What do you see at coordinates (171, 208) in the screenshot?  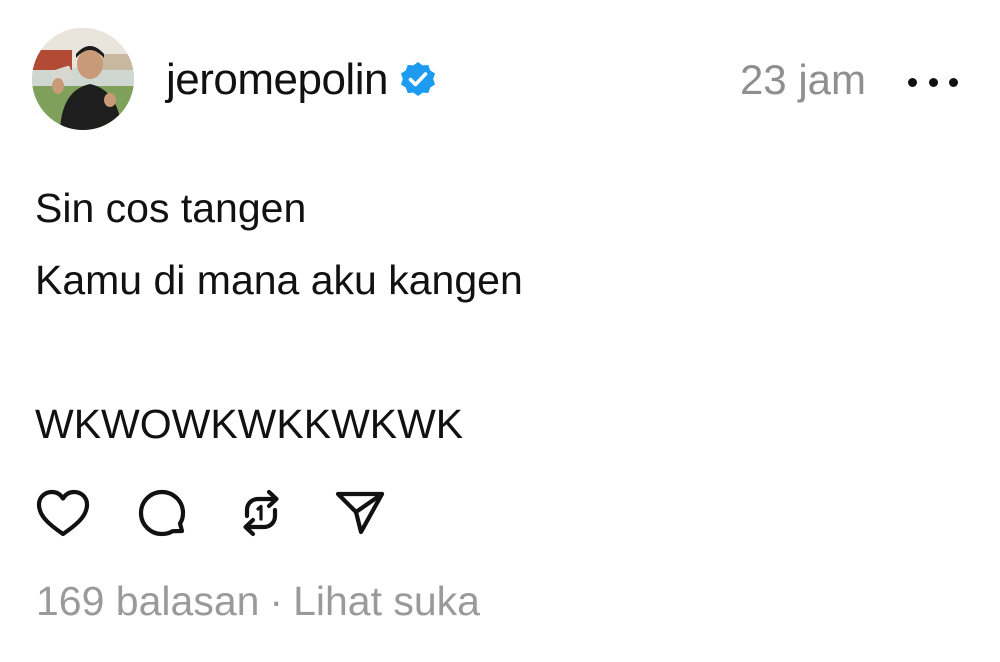 I see `post-text-line: Sin cos tangen` at bounding box center [171, 208].